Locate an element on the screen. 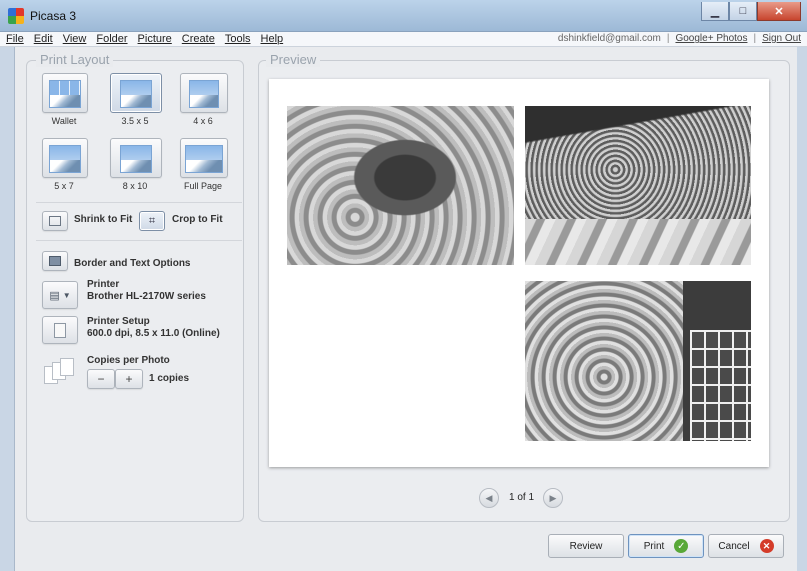 This screenshot has width=807, height=571. review-button: Review is located at coordinates (586, 546).